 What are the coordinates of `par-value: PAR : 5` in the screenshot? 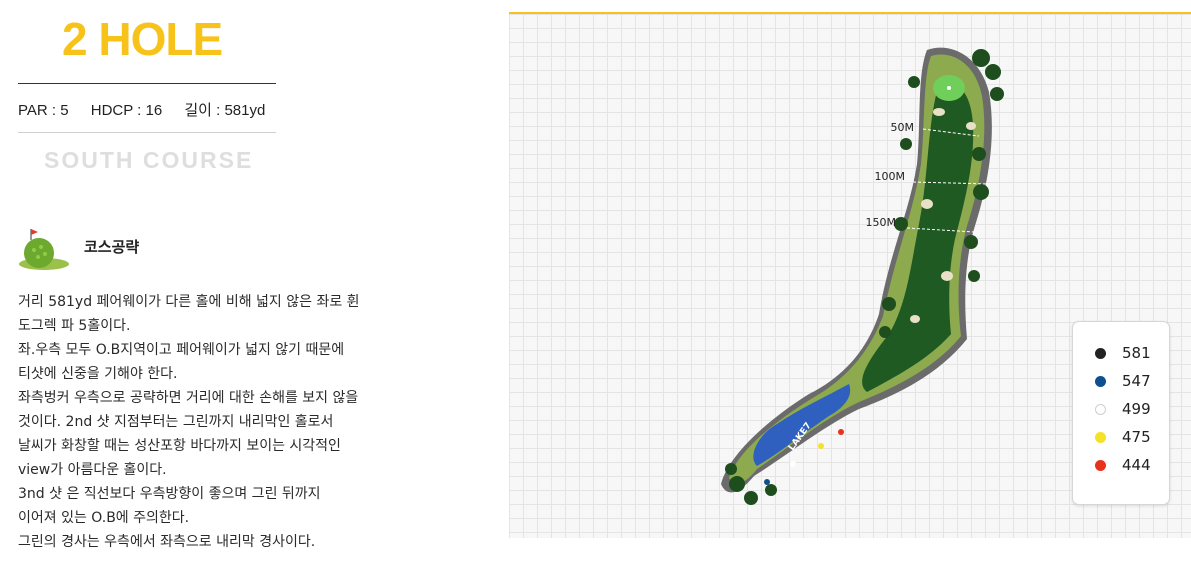 It's located at (43, 110).